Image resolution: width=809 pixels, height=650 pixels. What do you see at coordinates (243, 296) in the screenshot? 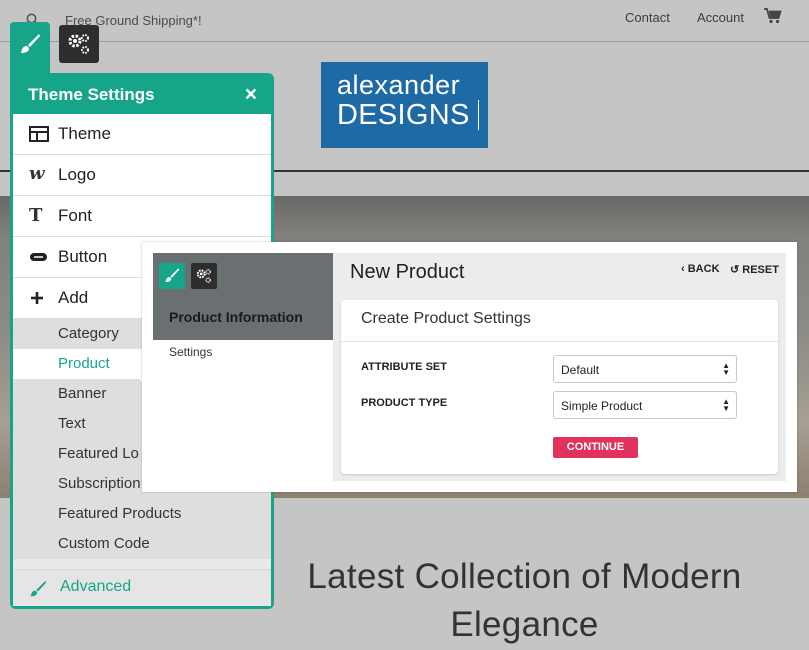
I see `product-info-sidebar: Product Information` at bounding box center [243, 296].